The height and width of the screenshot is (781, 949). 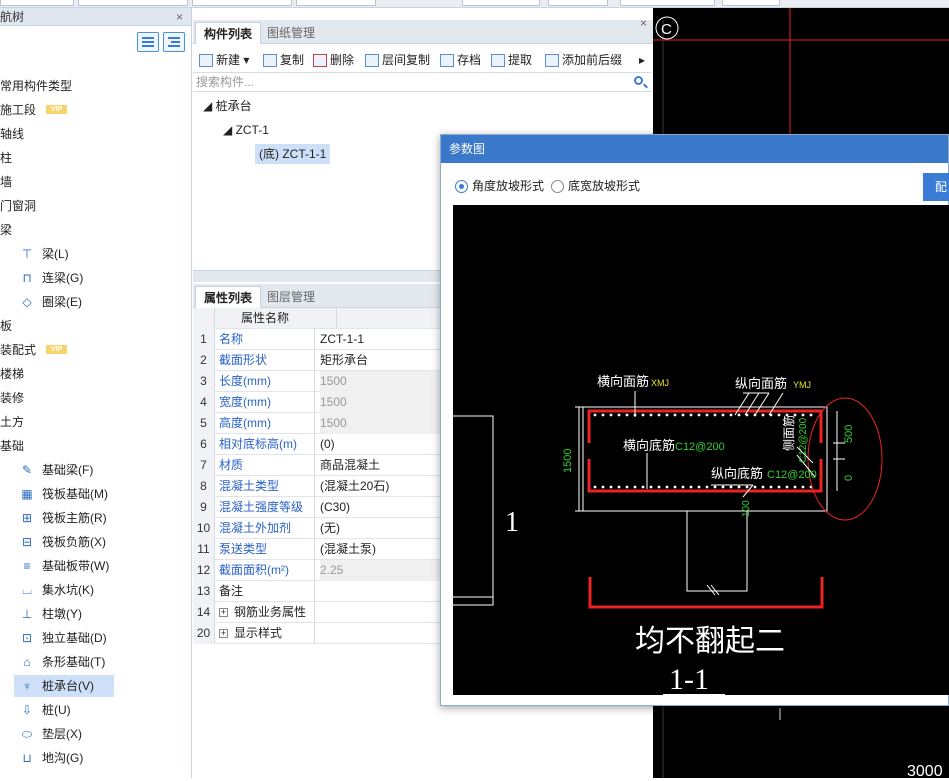 What do you see at coordinates (638, 80) in the screenshot?
I see `search-icon` at bounding box center [638, 80].